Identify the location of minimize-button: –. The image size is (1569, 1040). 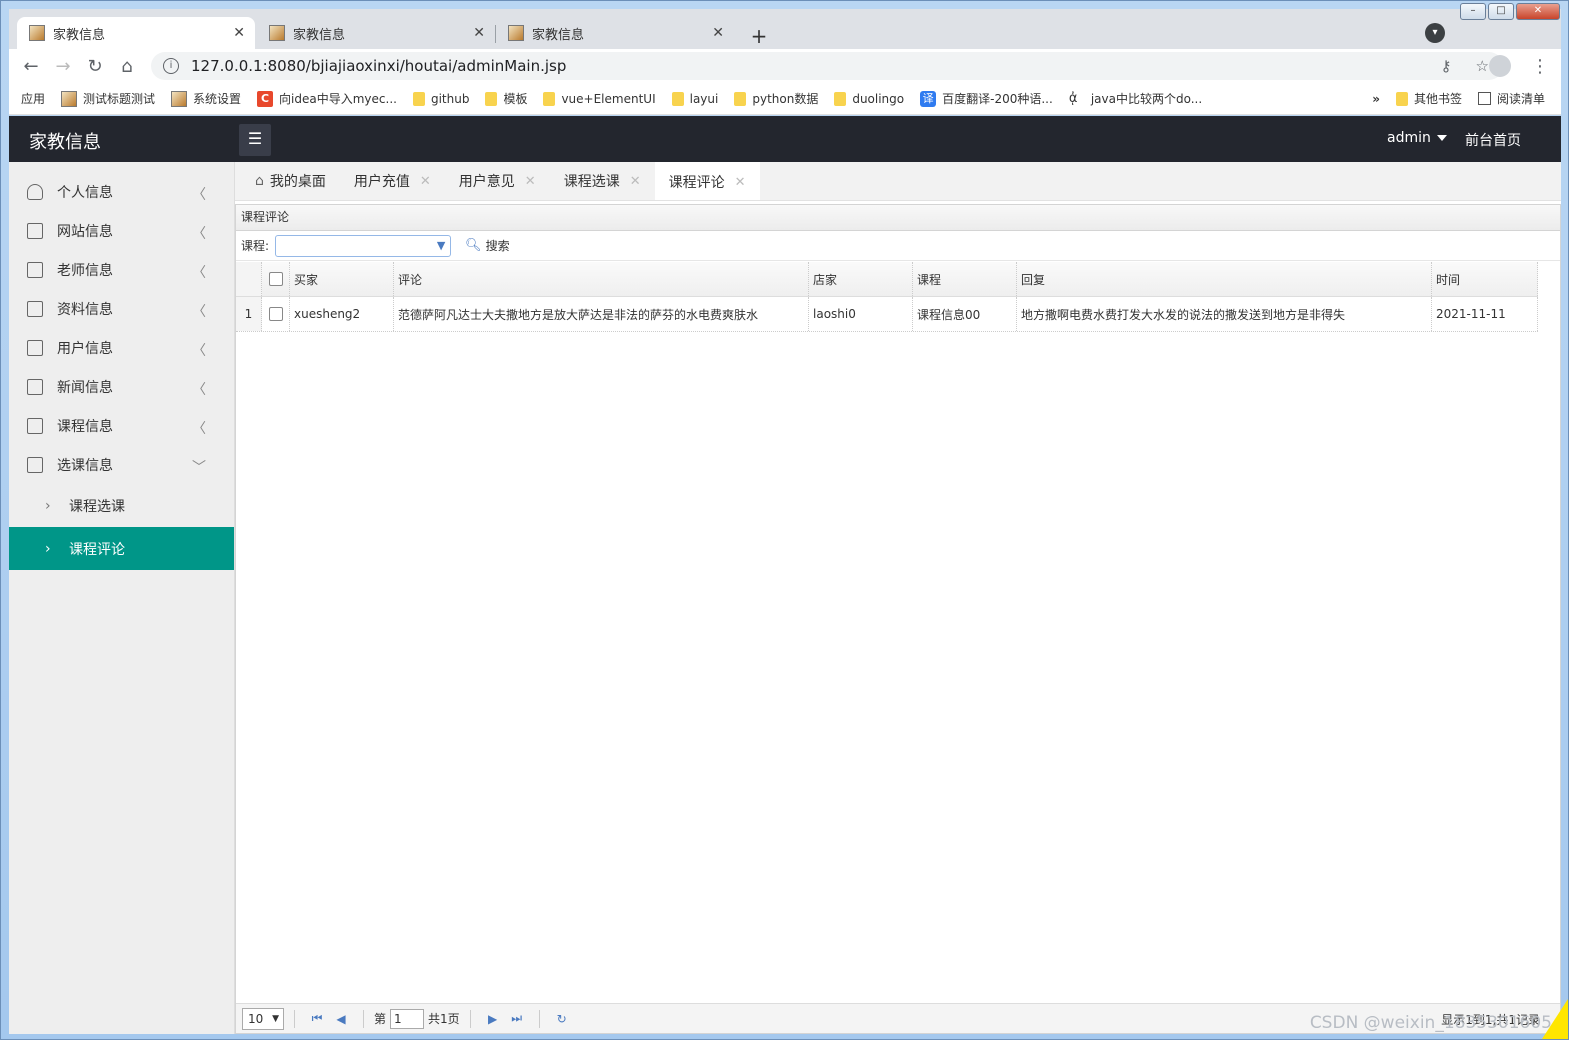
(1473, 11).